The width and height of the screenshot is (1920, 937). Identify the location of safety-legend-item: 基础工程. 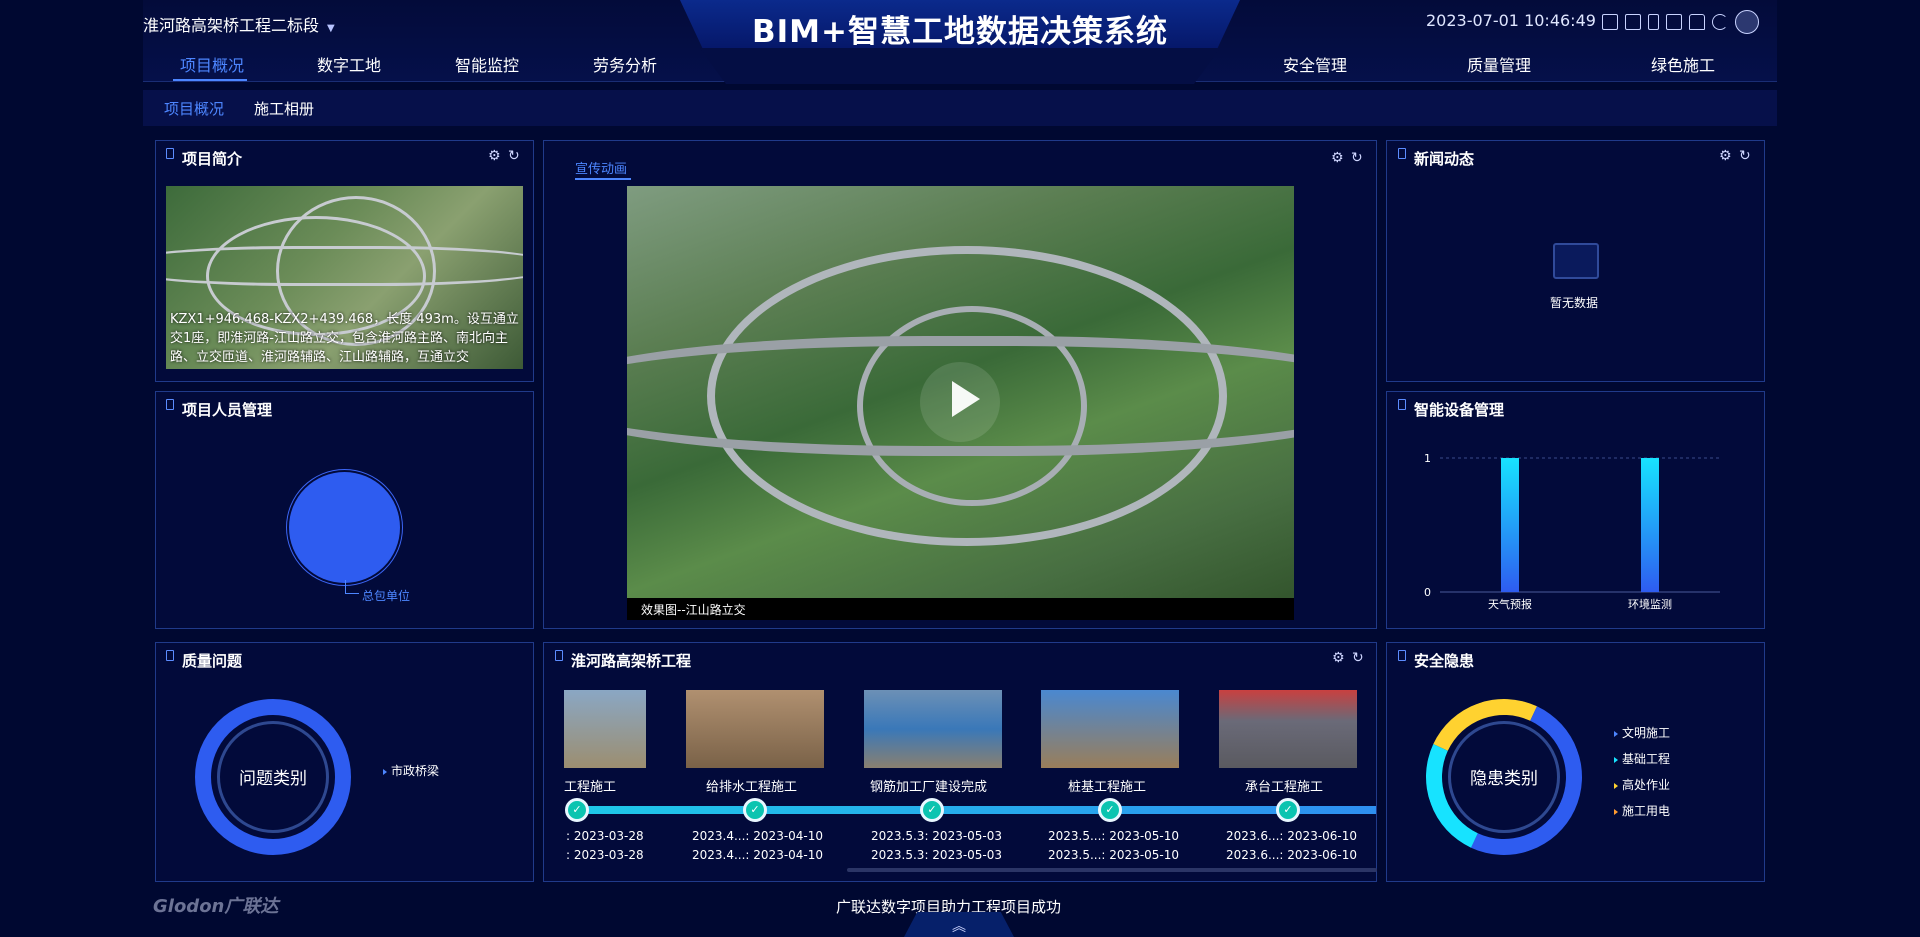
(1642, 758).